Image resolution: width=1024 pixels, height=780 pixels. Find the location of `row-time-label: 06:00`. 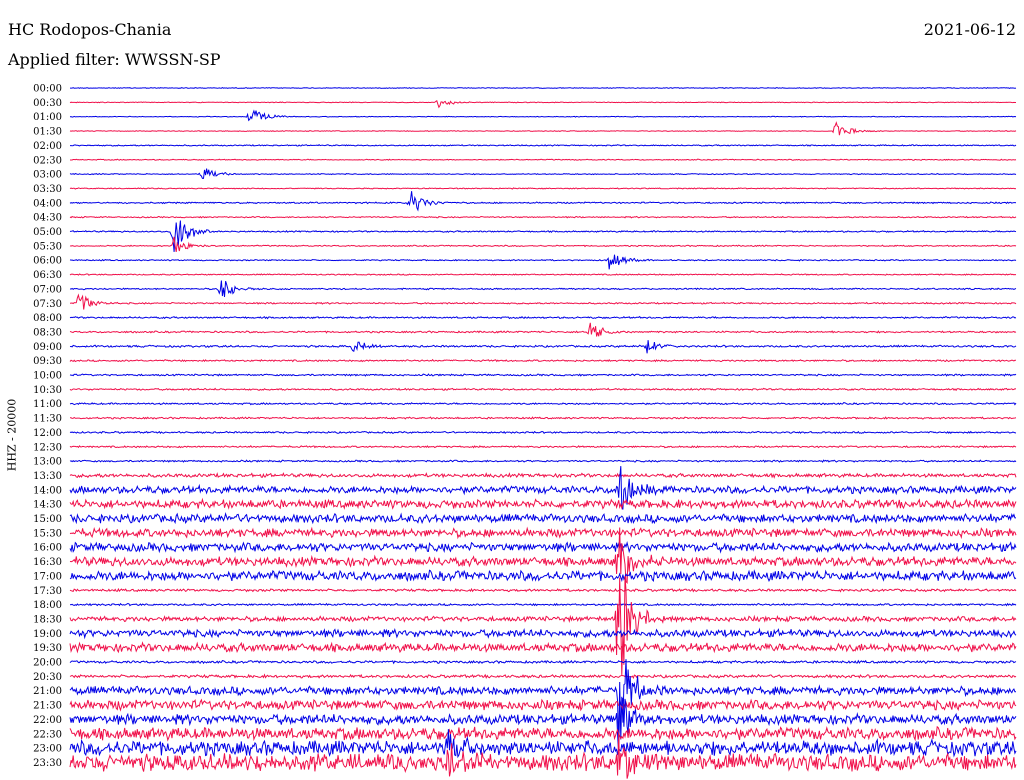

row-time-label: 06:00 is located at coordinates (47, 261).